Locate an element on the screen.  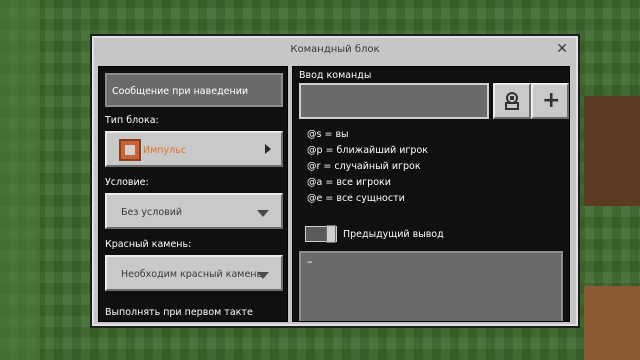
hover-note-field: Сообщение при наведении is located at coordinates (194, 90).